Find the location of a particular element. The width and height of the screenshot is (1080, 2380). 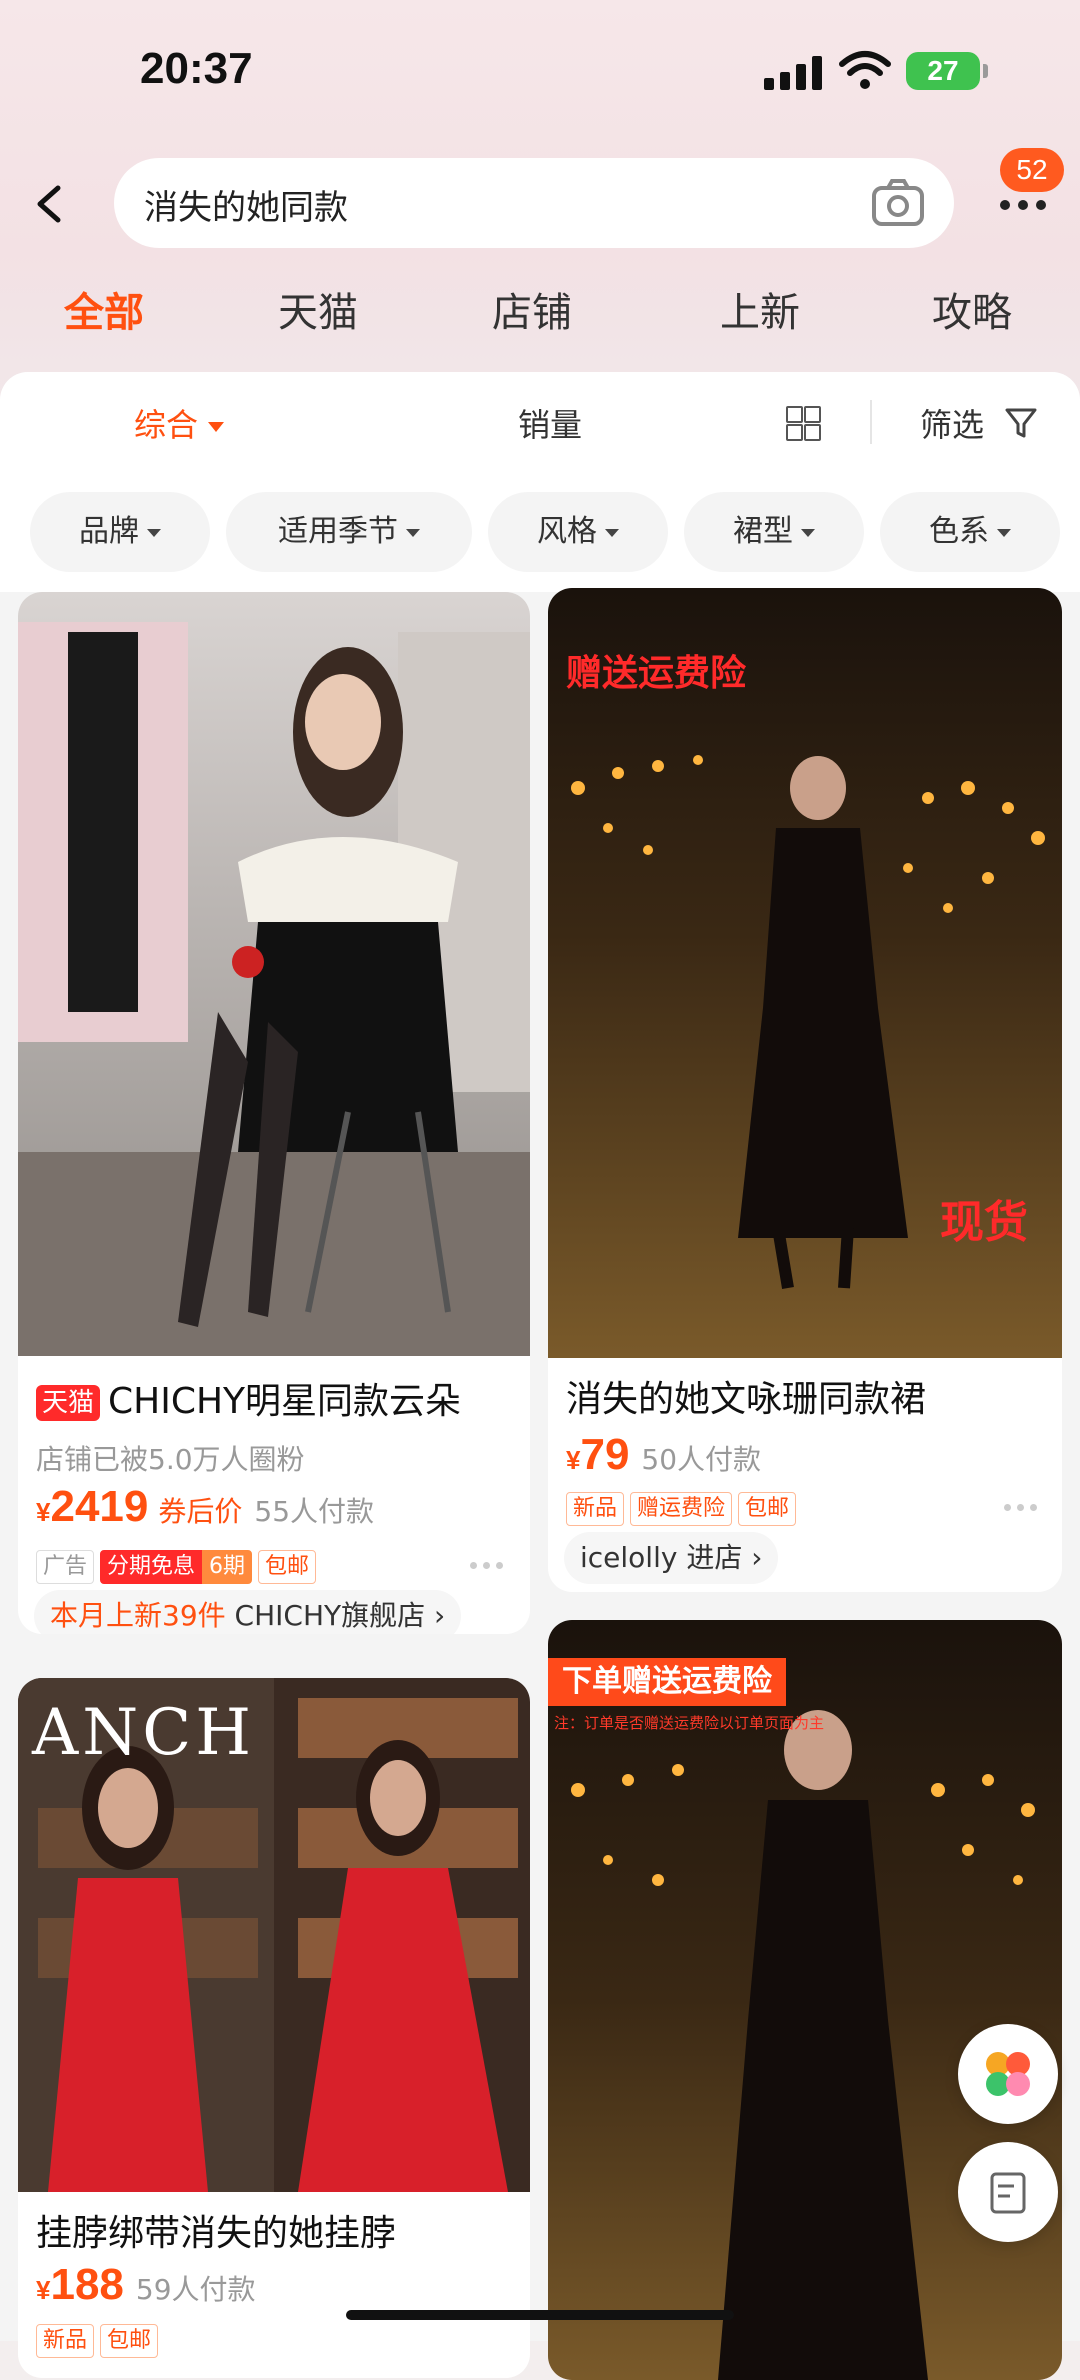

chip-skirt-type: 裙型 is located at coordinates (774, 532).